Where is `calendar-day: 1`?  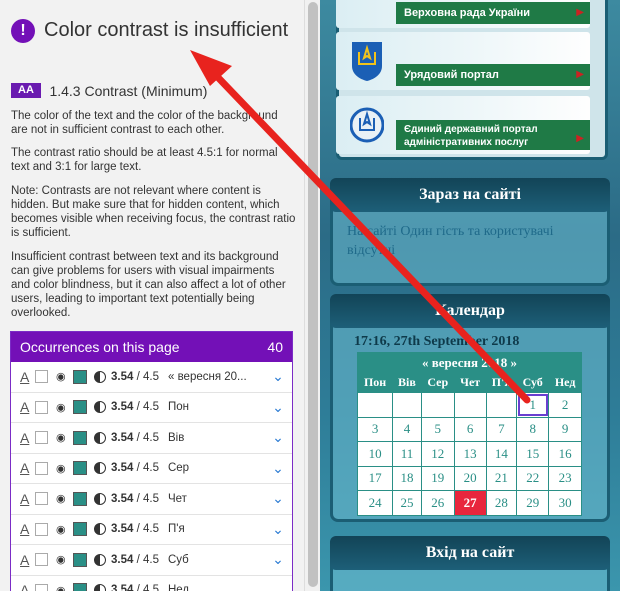
calendar-day: 1 is located at coordinates (533, 405).